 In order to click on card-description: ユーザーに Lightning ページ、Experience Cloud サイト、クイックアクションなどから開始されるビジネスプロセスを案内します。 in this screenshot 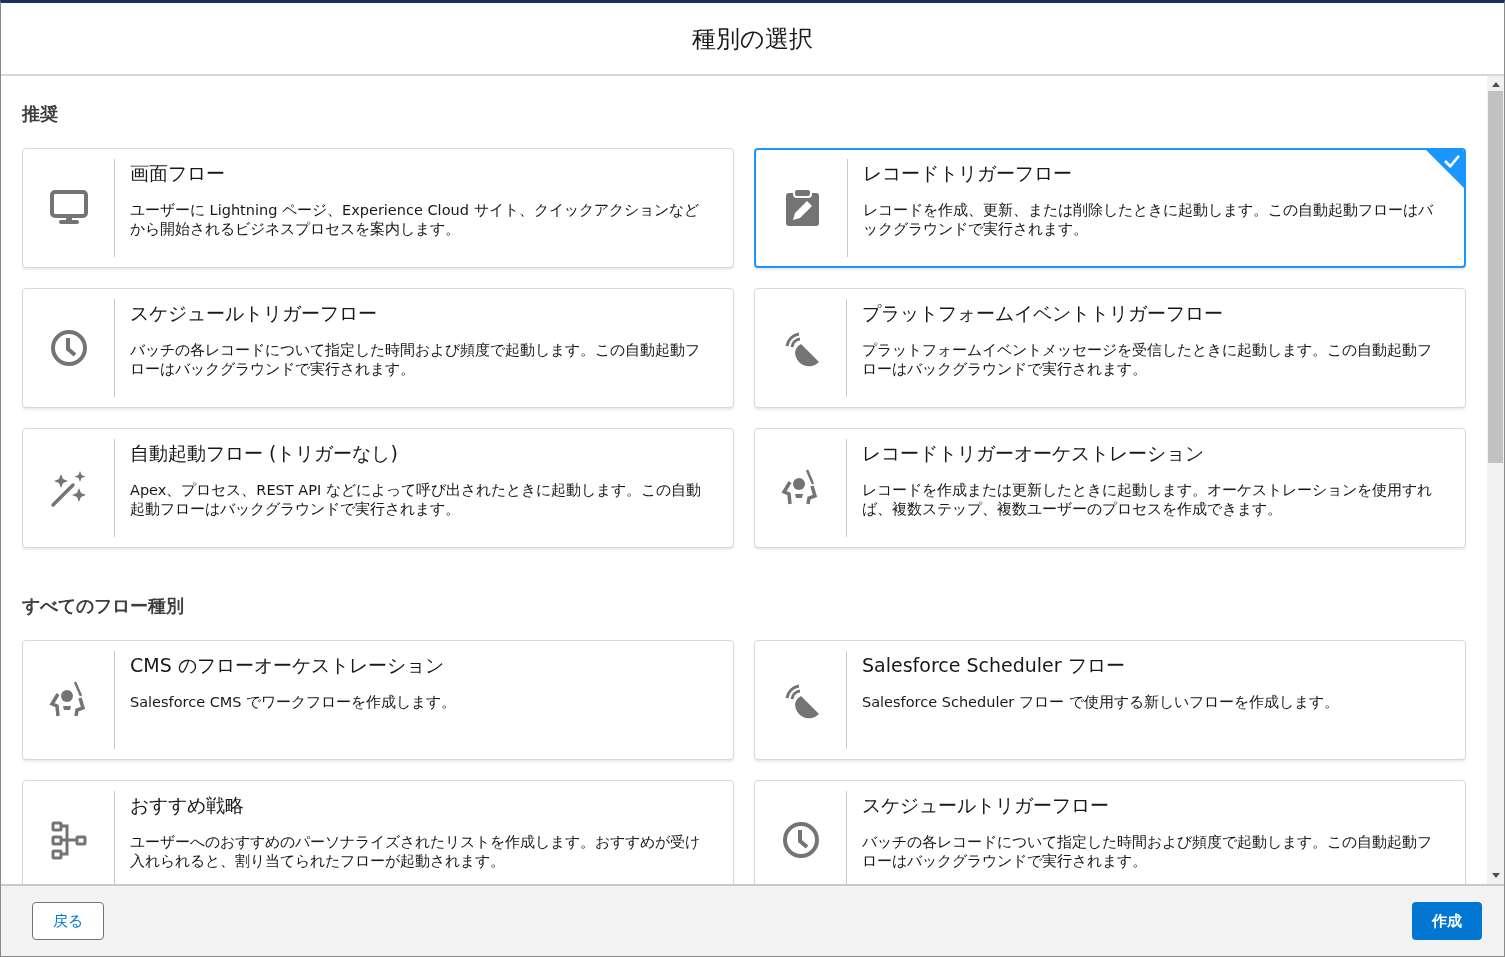, I will do `click(415, 220)`.